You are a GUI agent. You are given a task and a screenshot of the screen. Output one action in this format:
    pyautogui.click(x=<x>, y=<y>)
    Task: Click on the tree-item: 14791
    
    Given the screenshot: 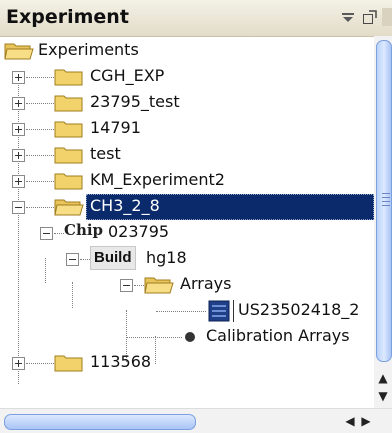 What is the action you would take?
    pyautogui.click(x=187, y=129)
    